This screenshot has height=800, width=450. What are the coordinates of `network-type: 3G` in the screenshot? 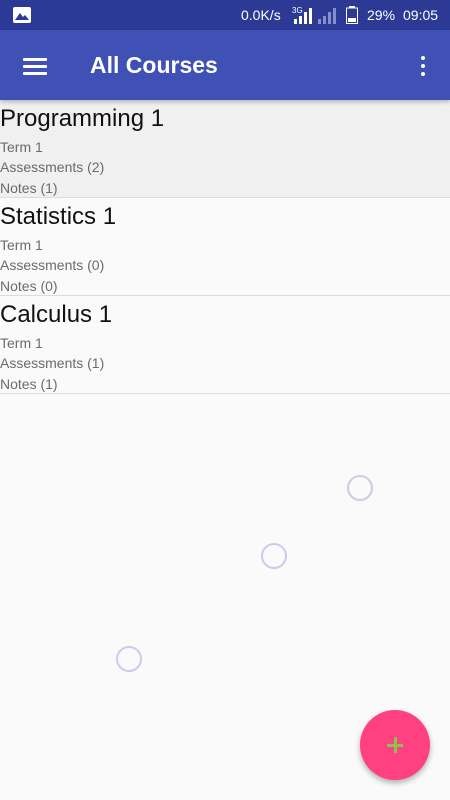 It's located at (297, 10).